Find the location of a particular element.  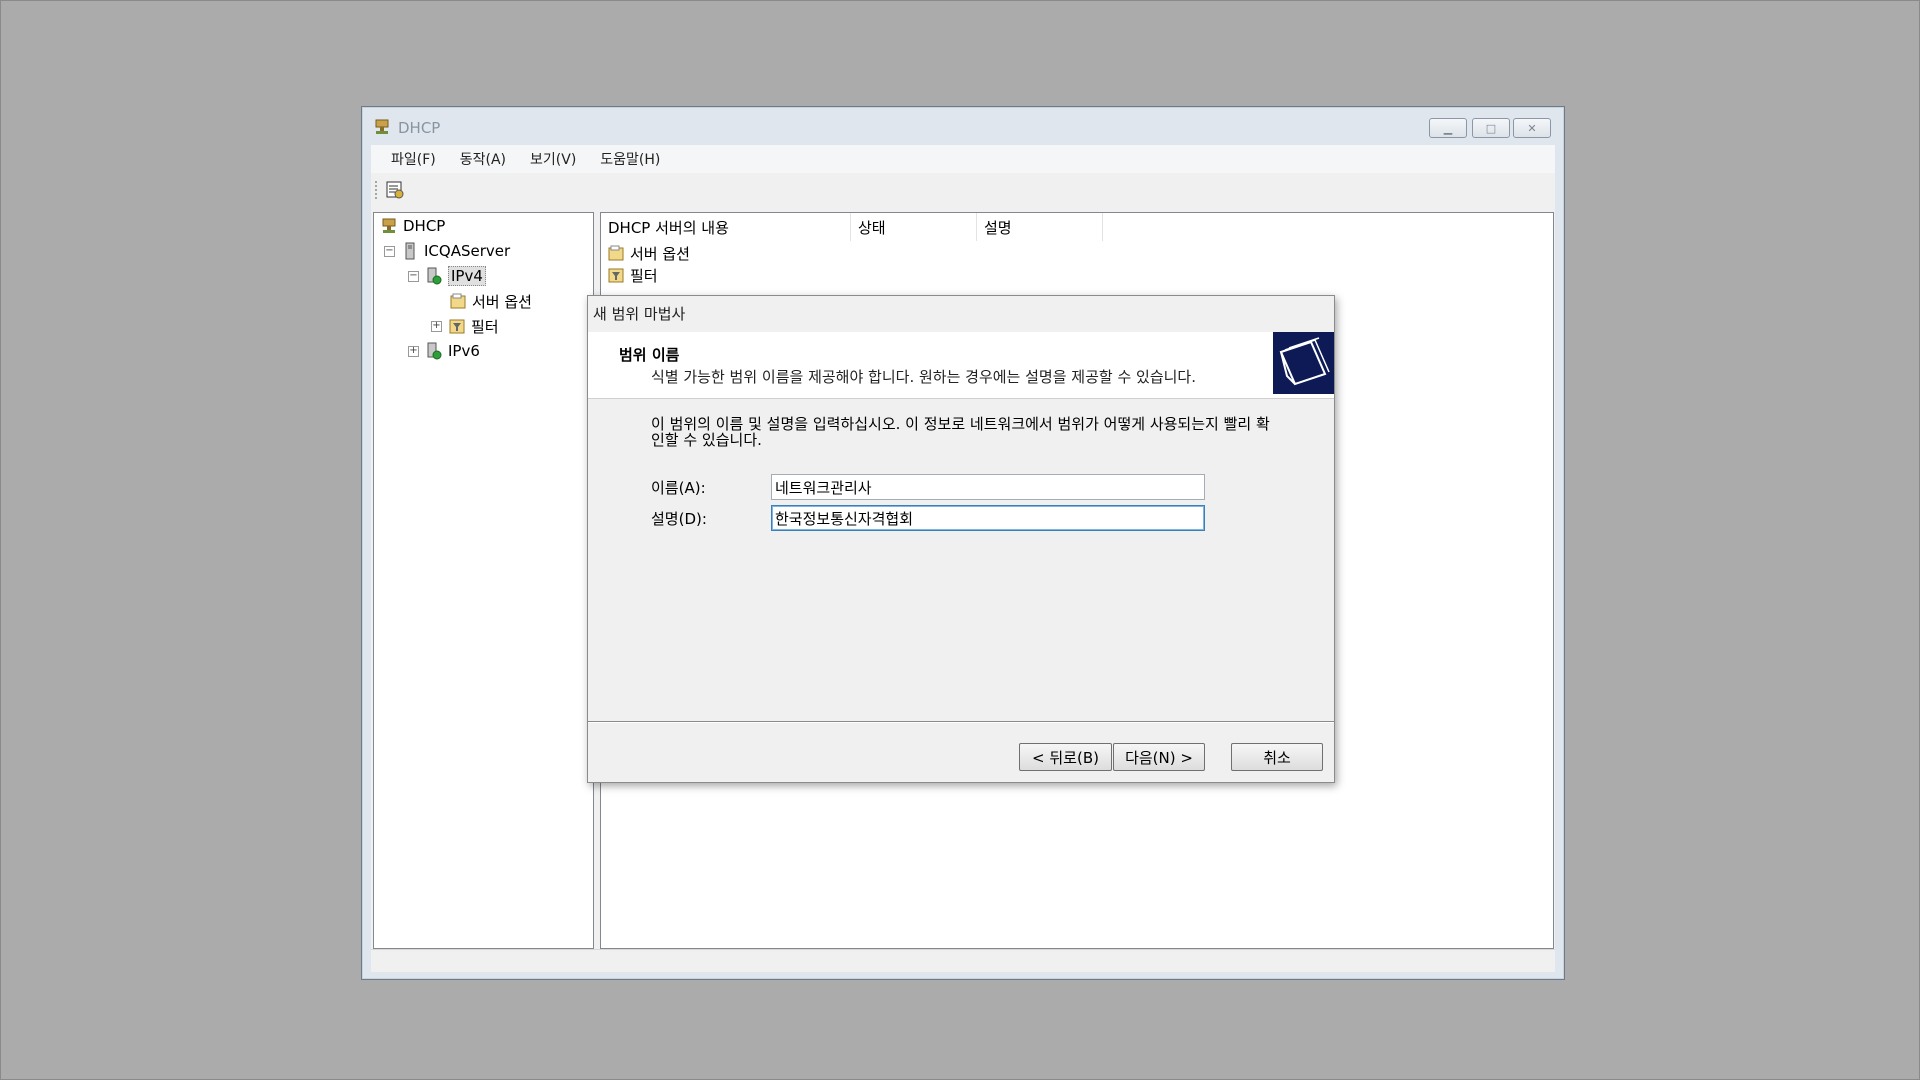

tree-label: 서버 옵션 is located at coordinates (502, 301).